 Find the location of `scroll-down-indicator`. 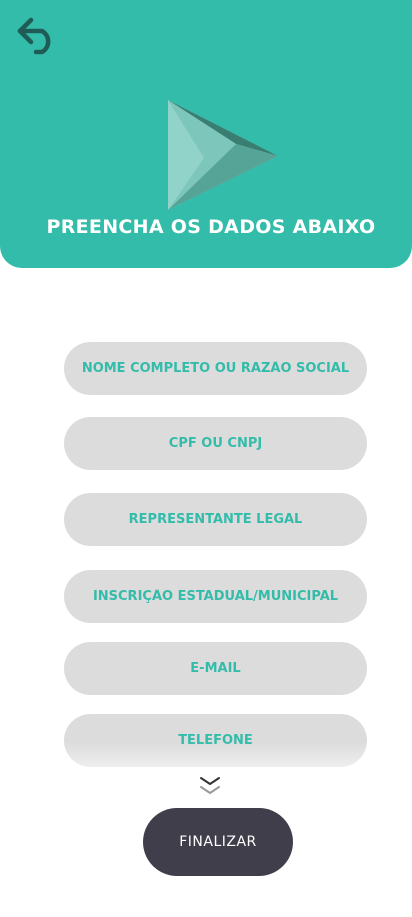

scroll-down-indicator is located at coordinates (210, 786).